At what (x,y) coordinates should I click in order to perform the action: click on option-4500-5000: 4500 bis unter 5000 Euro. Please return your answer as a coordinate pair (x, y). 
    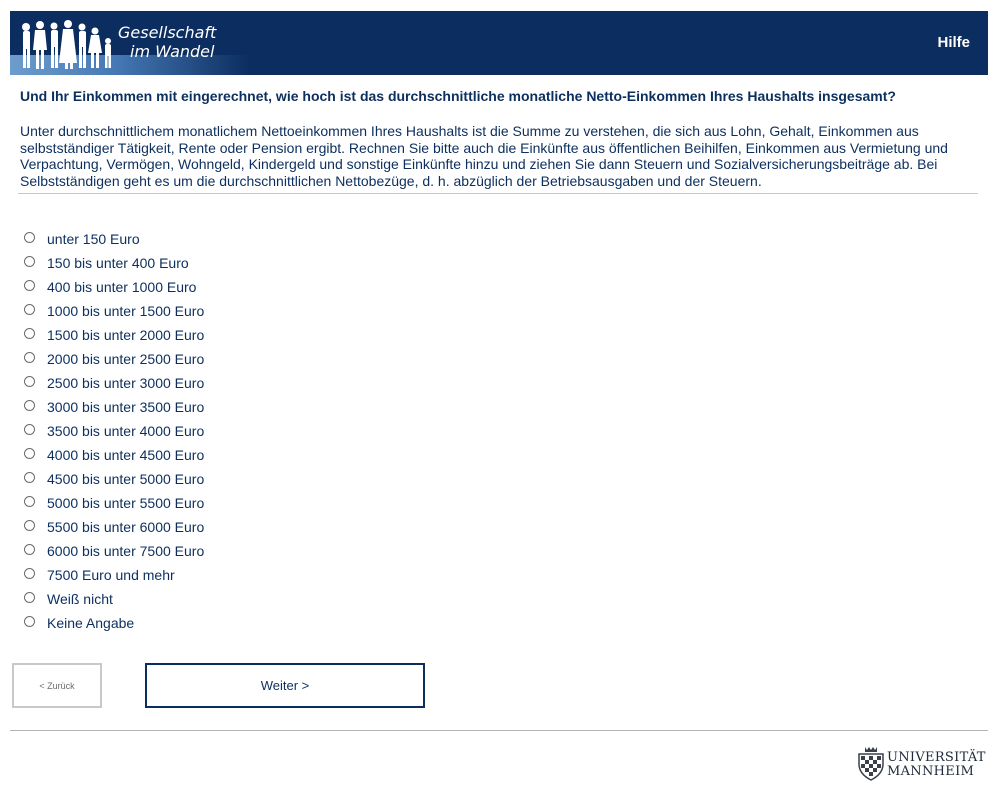
    Looking at the image, I should click on (114, 482).